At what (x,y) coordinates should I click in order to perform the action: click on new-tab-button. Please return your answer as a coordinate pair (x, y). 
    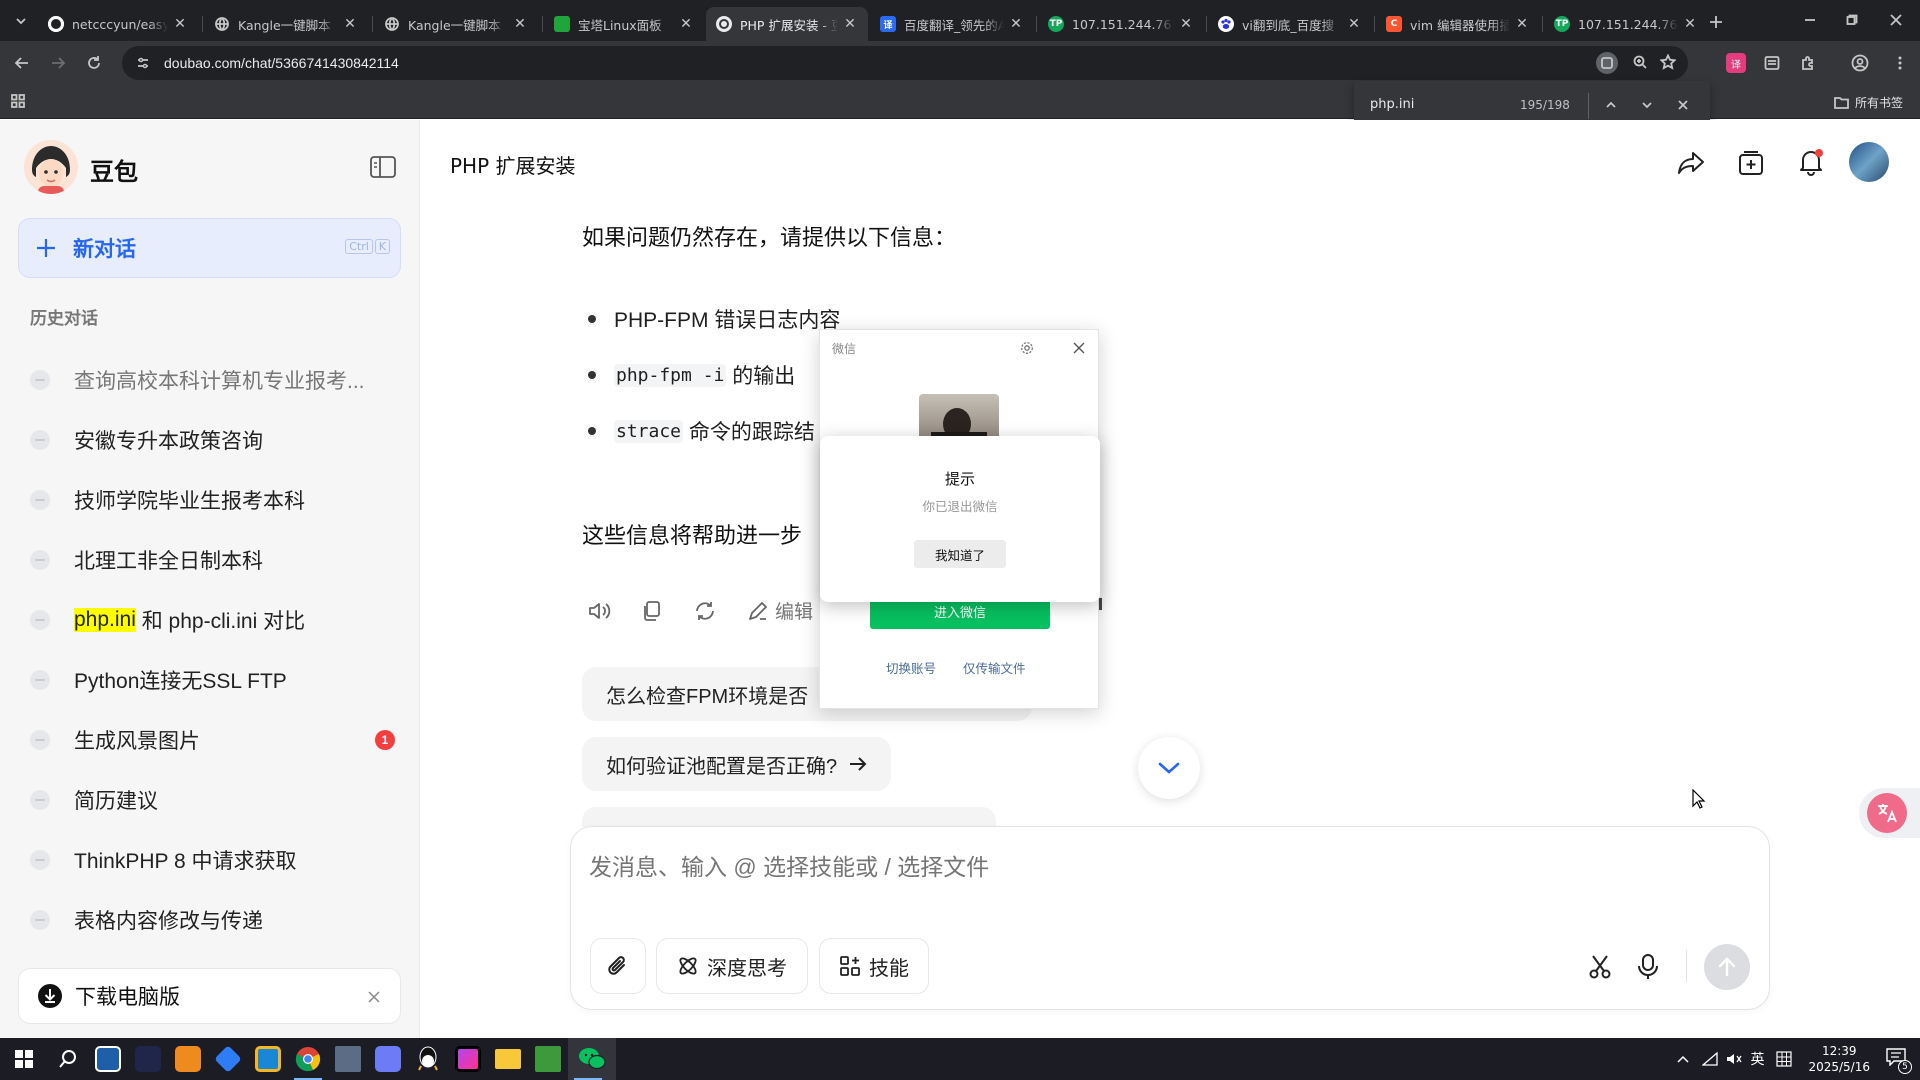
    Looking at the image, I should click on (1716, 22).